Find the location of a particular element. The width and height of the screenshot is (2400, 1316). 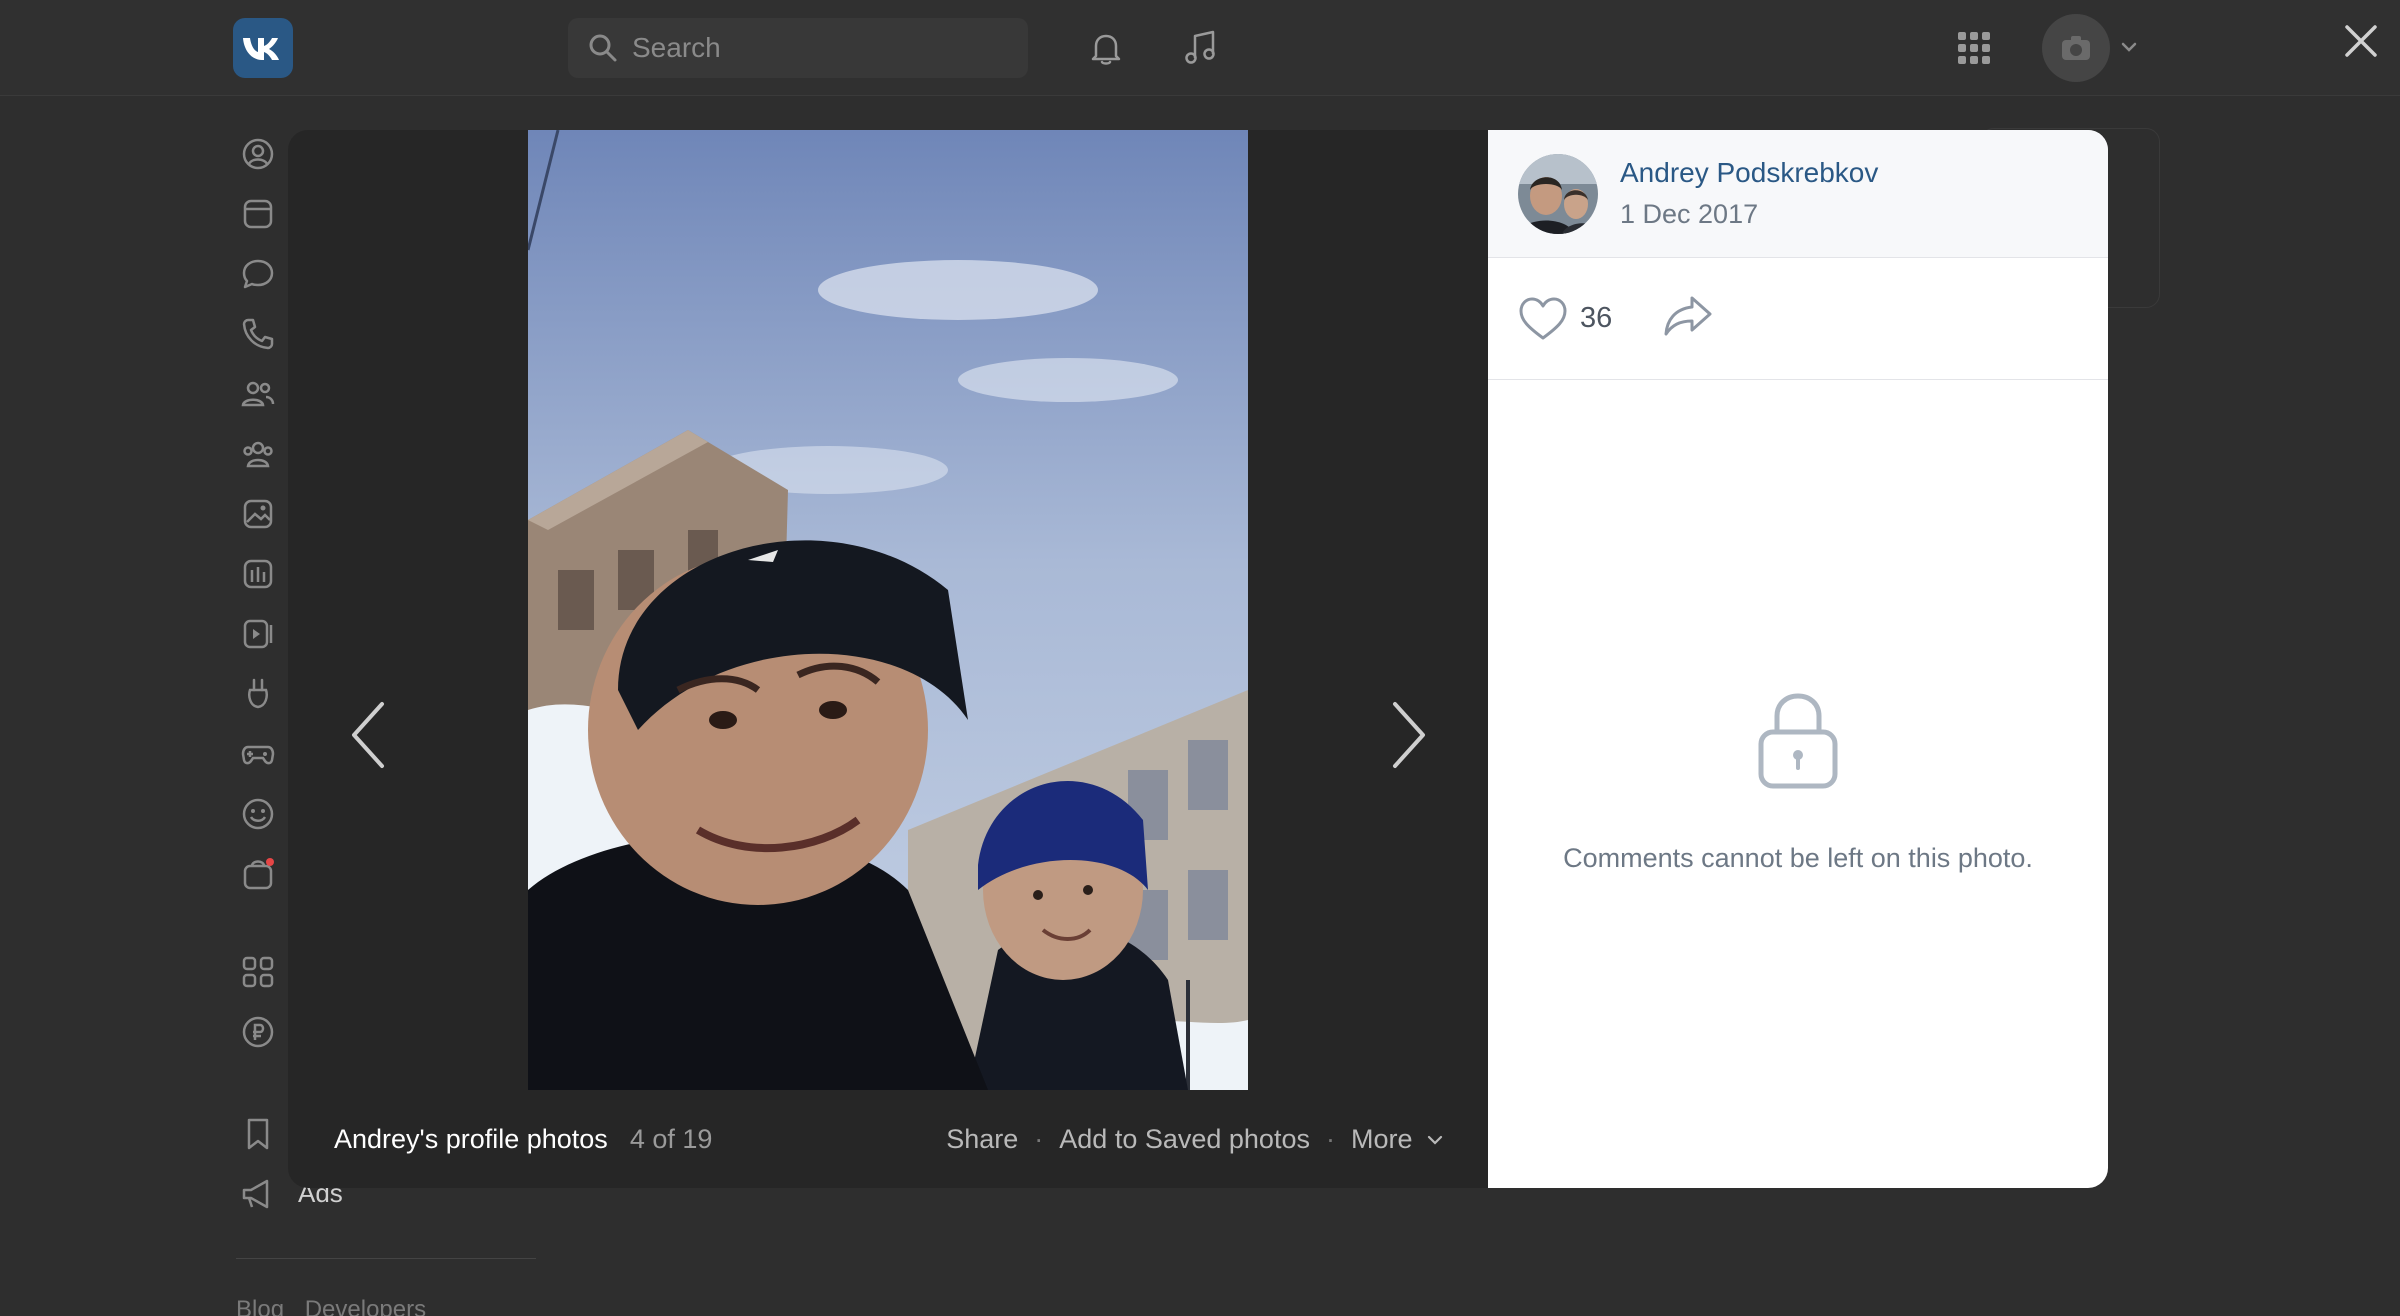

like-button: 36 is located at coordinates (1565, 319).